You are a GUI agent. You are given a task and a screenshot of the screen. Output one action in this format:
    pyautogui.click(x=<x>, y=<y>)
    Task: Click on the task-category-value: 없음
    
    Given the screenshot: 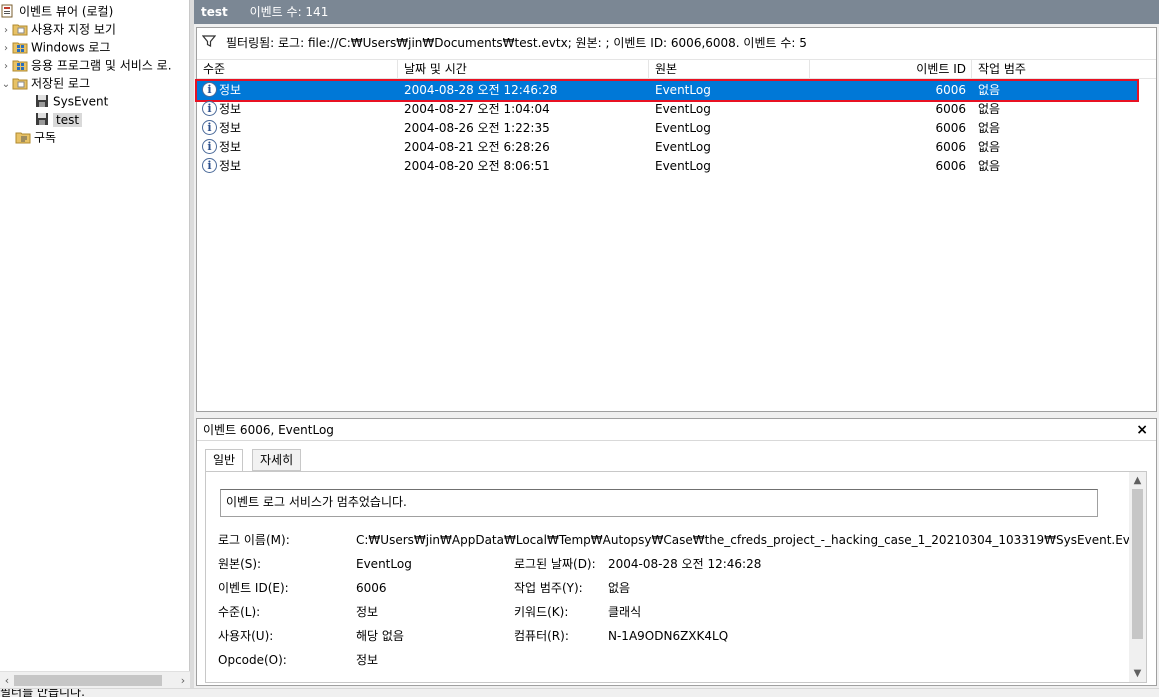 What is the action you would take?
    pyautogui.click(x=619, y=588)
    